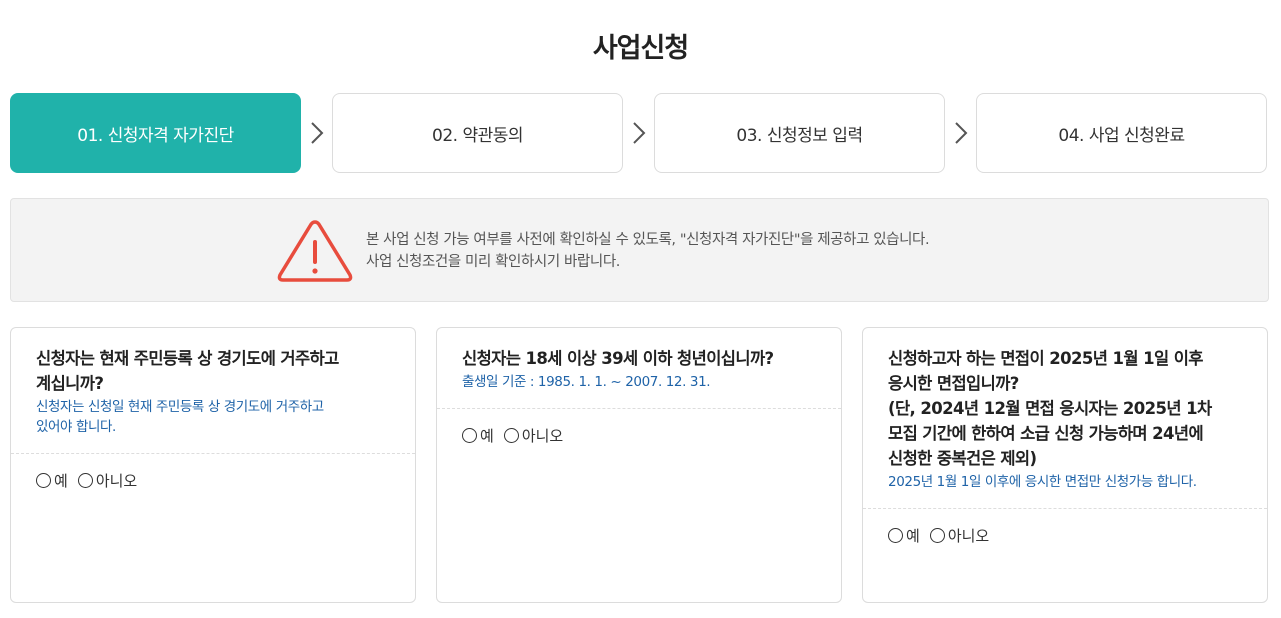  What do you see at coordinates (586, 382) in the screenshot?
I see `question-hint: 출생일 기준 : 1985. 1. 1. ~ 2007. 12. 31.` at bounding box center [586, 382].